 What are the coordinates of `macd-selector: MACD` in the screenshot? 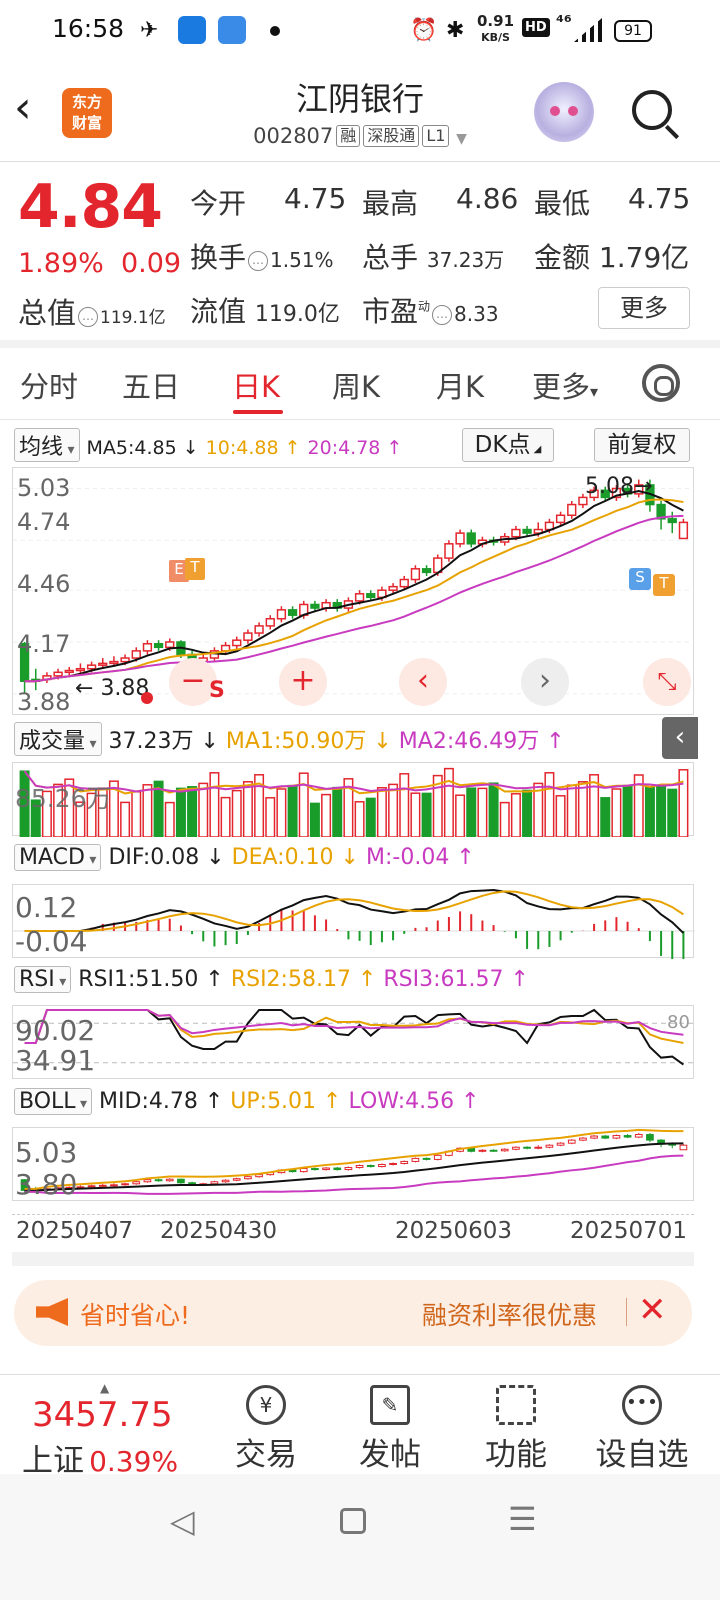 It's located at (58, 857).